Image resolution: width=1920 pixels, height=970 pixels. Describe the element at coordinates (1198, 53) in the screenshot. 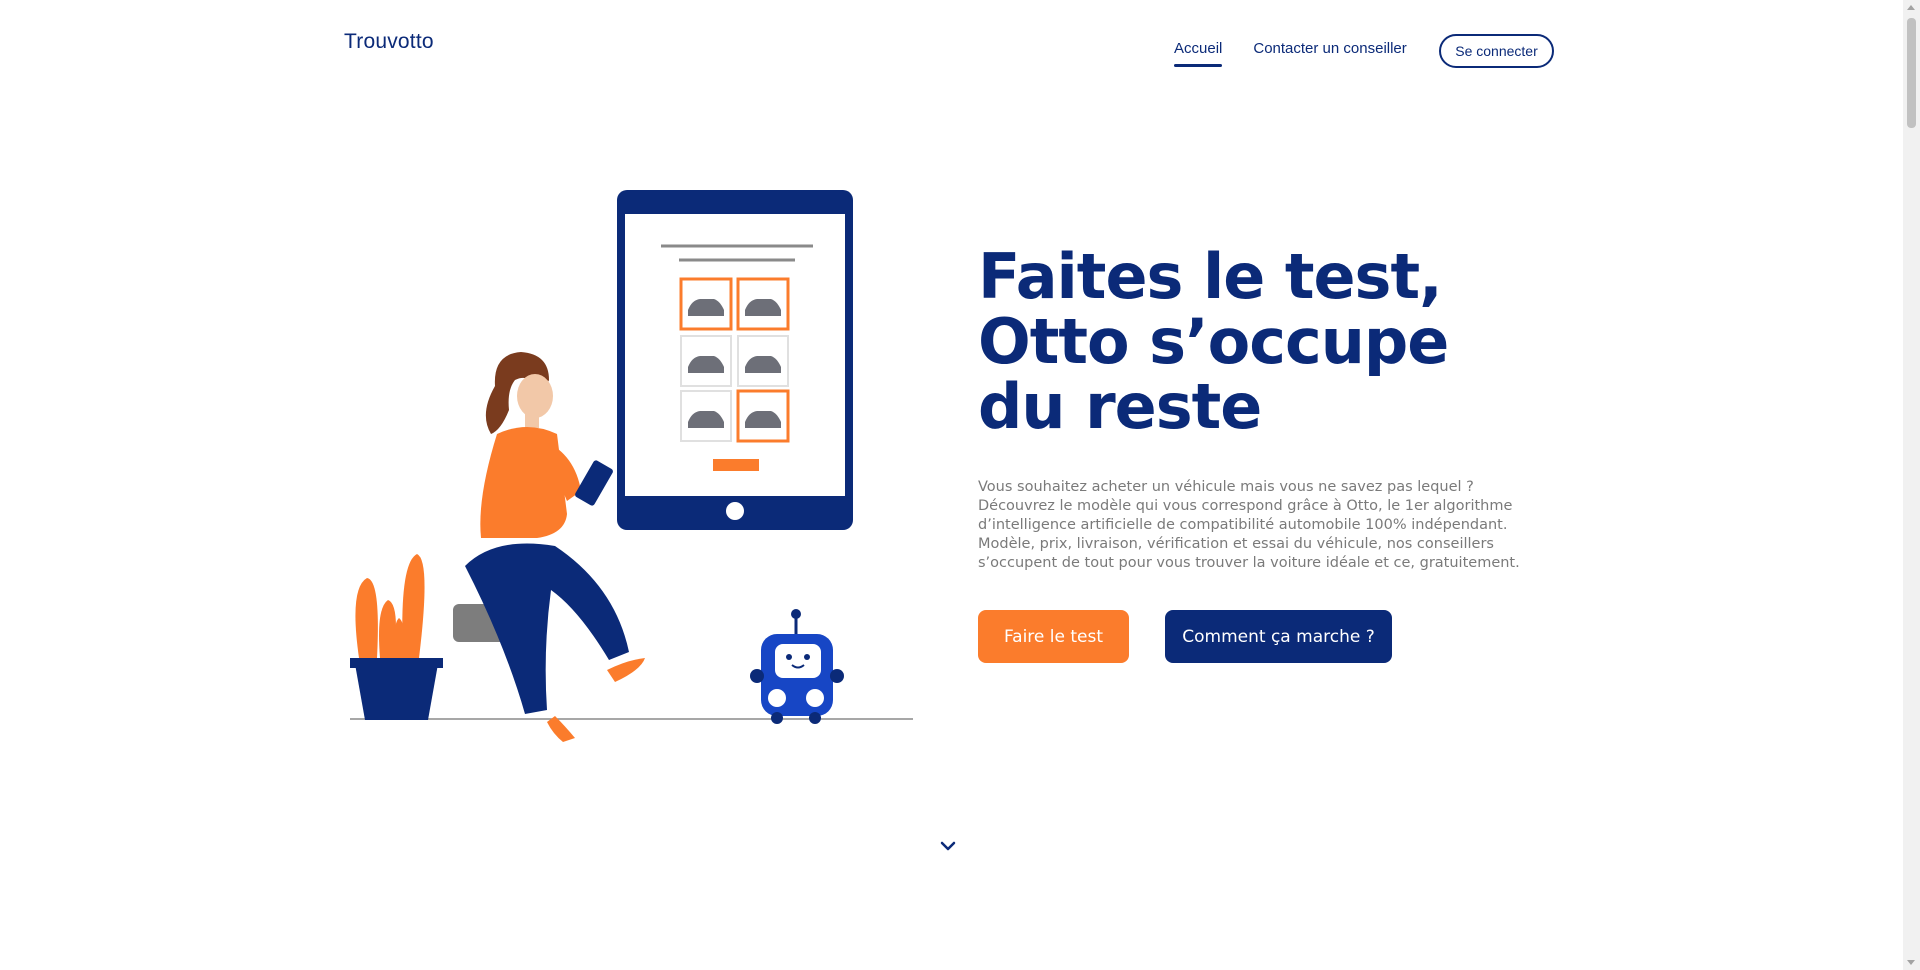

I see `nav-item-accueil: Accueil` at that location.